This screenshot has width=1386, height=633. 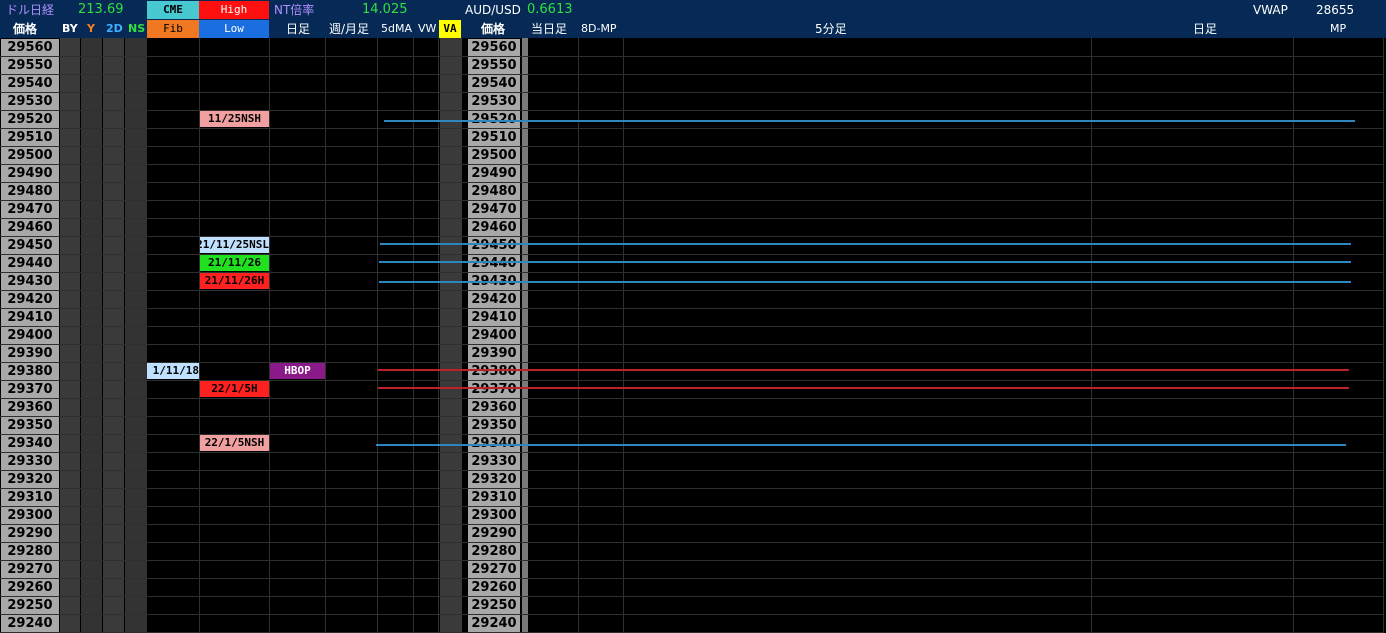 What do you see at coordinates (30, 353) in the screenshot?
I see `price-cell-left: 29390` at bounding box center [30, 353].